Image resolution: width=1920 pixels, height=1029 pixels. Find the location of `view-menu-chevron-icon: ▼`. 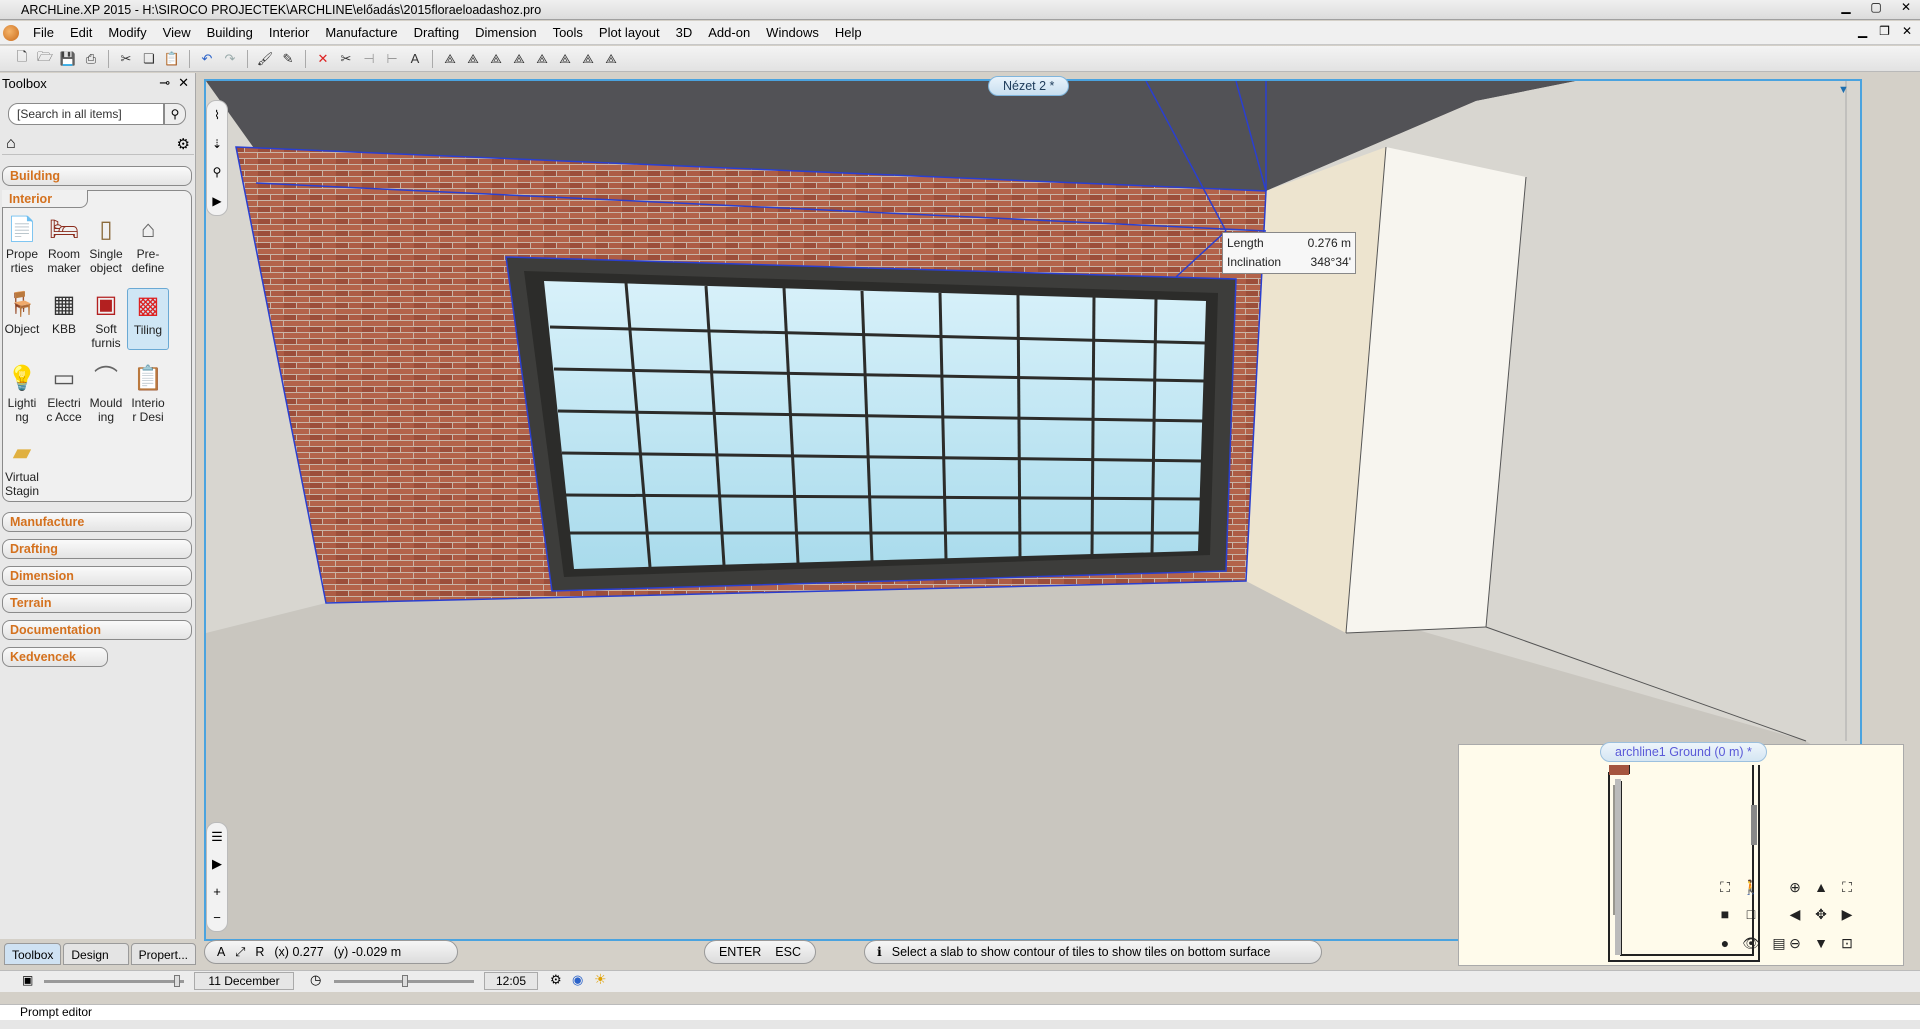

view-menu-chevron-icon: ▼ is located at coordinates (1847, 90).